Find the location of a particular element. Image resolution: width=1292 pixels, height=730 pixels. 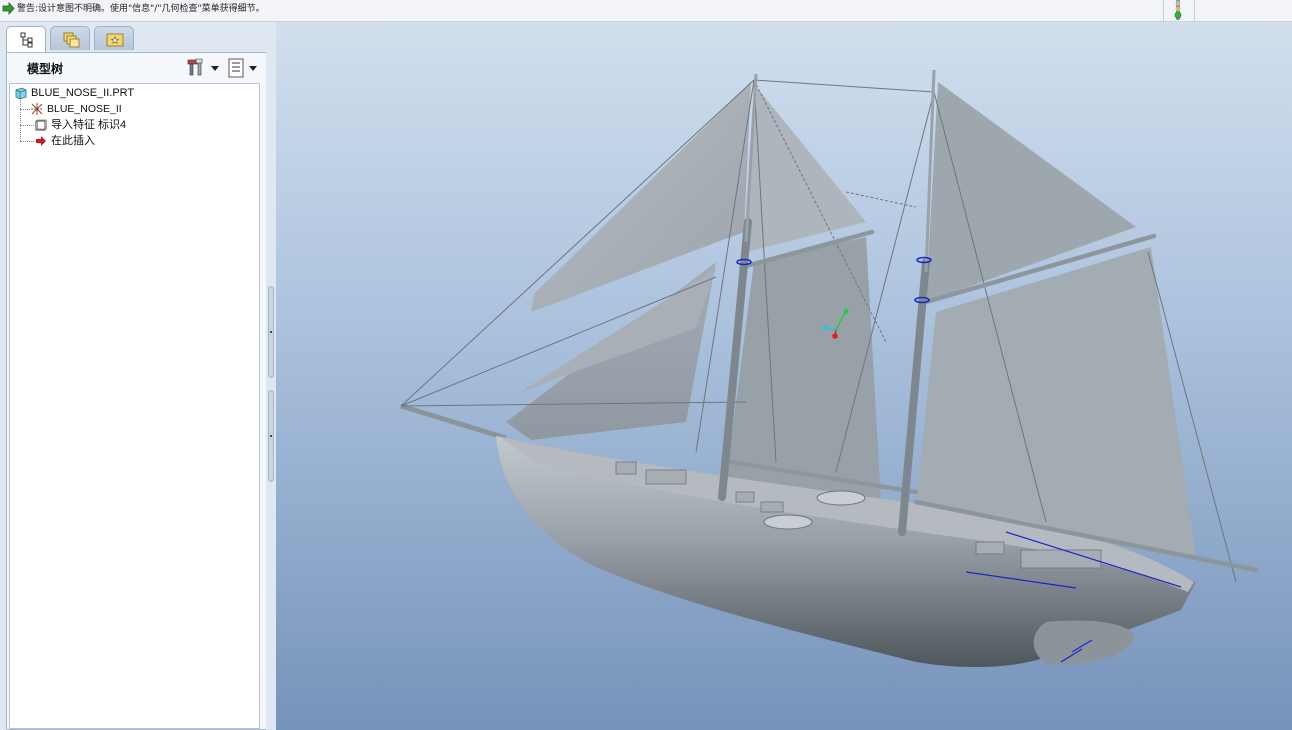

part-icon is located at coordinates (21, 93).